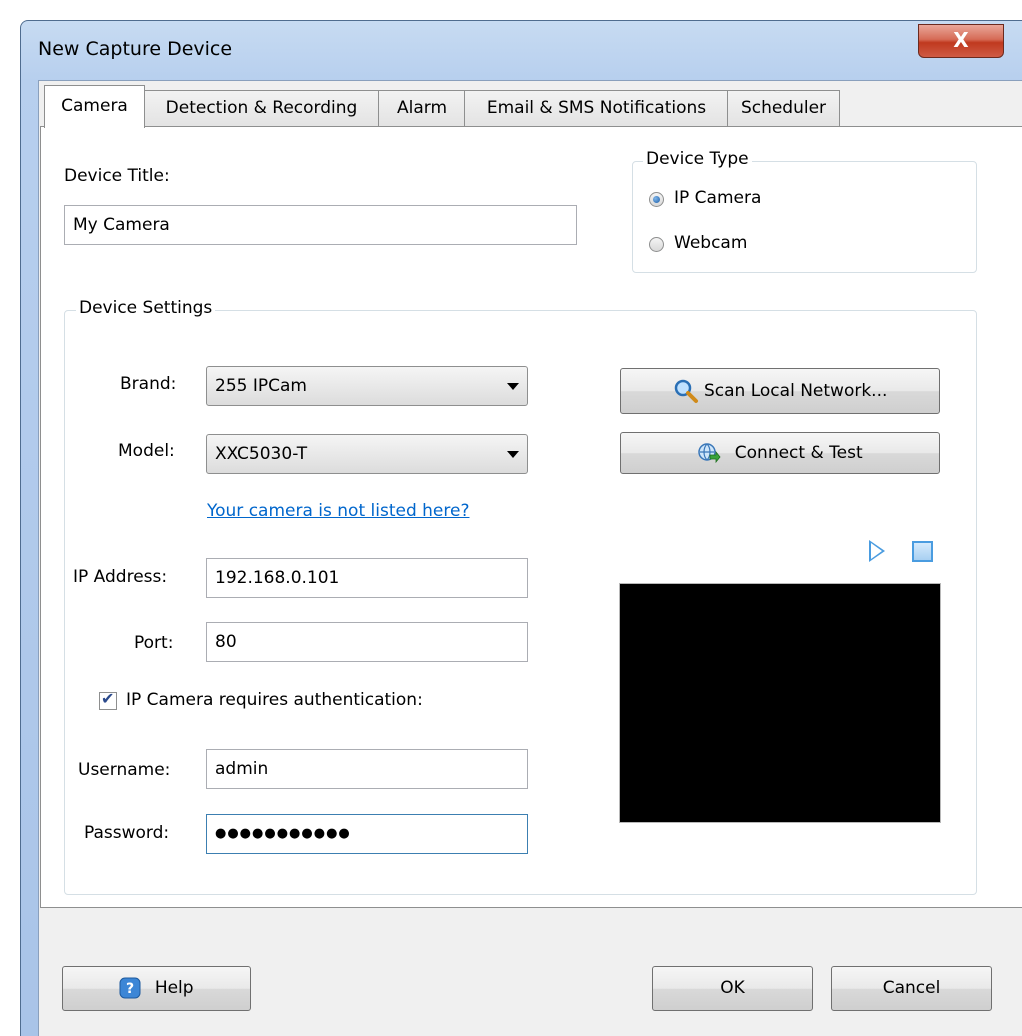 The width and height of the screenshot is (1022, 1036). I want to click on tab-detection-recording: Detection & Recording, so click(261, 108).